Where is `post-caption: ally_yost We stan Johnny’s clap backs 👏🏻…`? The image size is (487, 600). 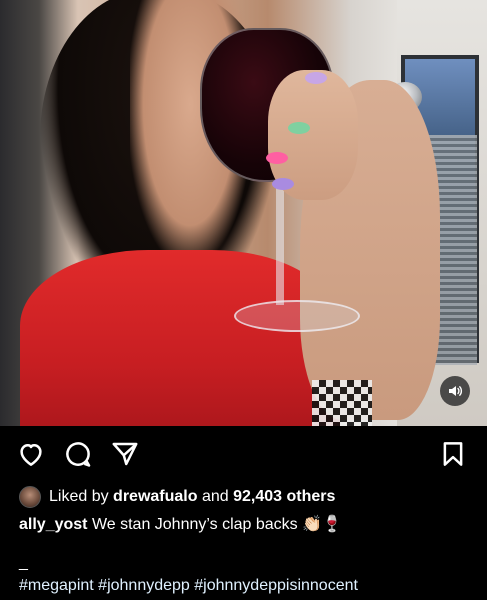
post-caption: ally_yost We stan Johnny’s clap backs 👏🏻… is located at coordinates (243, 523).